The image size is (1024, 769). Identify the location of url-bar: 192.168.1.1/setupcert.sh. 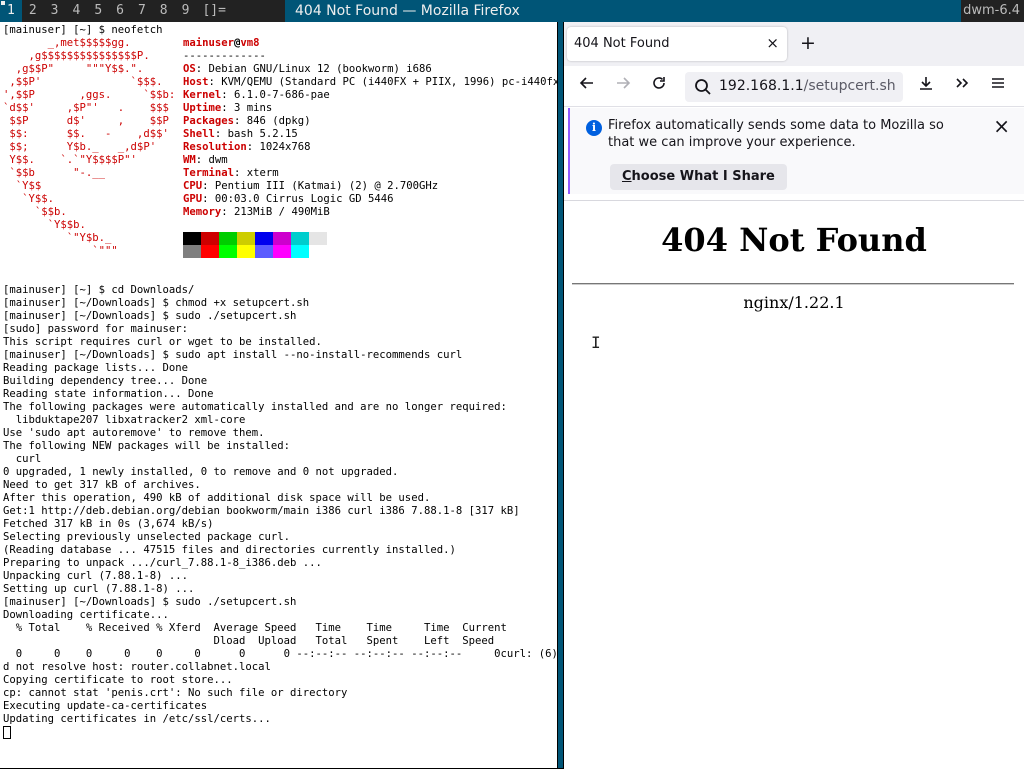
(794, 87).